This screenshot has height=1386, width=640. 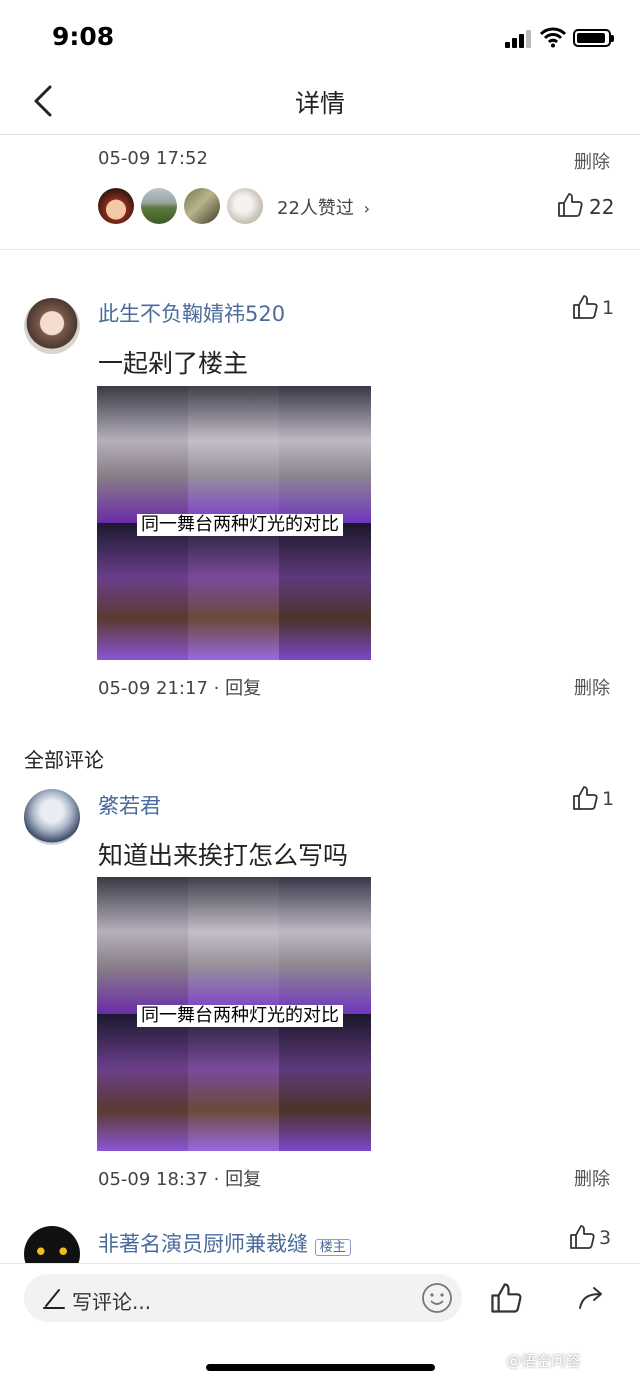 What do you see at coordinates (129, 805) in the screenshot?
I see `comment-username: 綮若君` at bounding box center [129, 805].